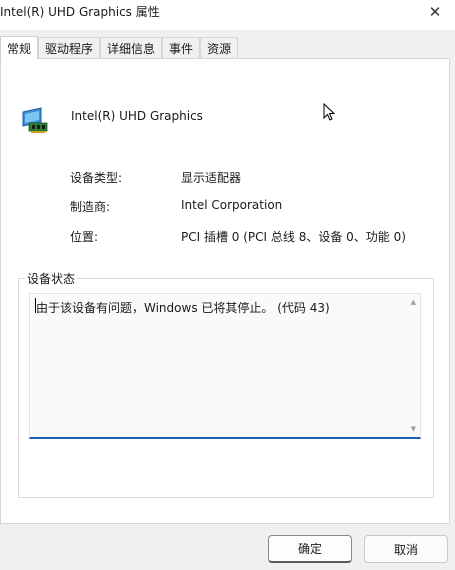 Image resolution: width=455 pixels, height=570 pixels. What do you see at coordinates (181, 47) in the screenshot?
I see `tab-events: 事件` at bounding box center [181, 47].